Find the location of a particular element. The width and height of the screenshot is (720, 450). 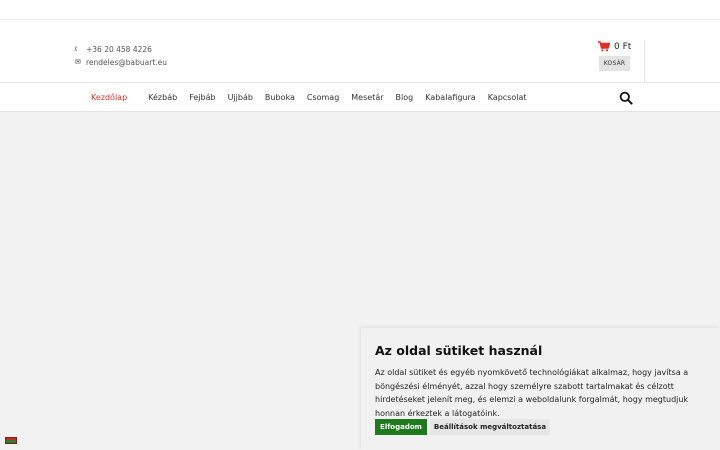

cart-icon is located at coordinates (604, 46).